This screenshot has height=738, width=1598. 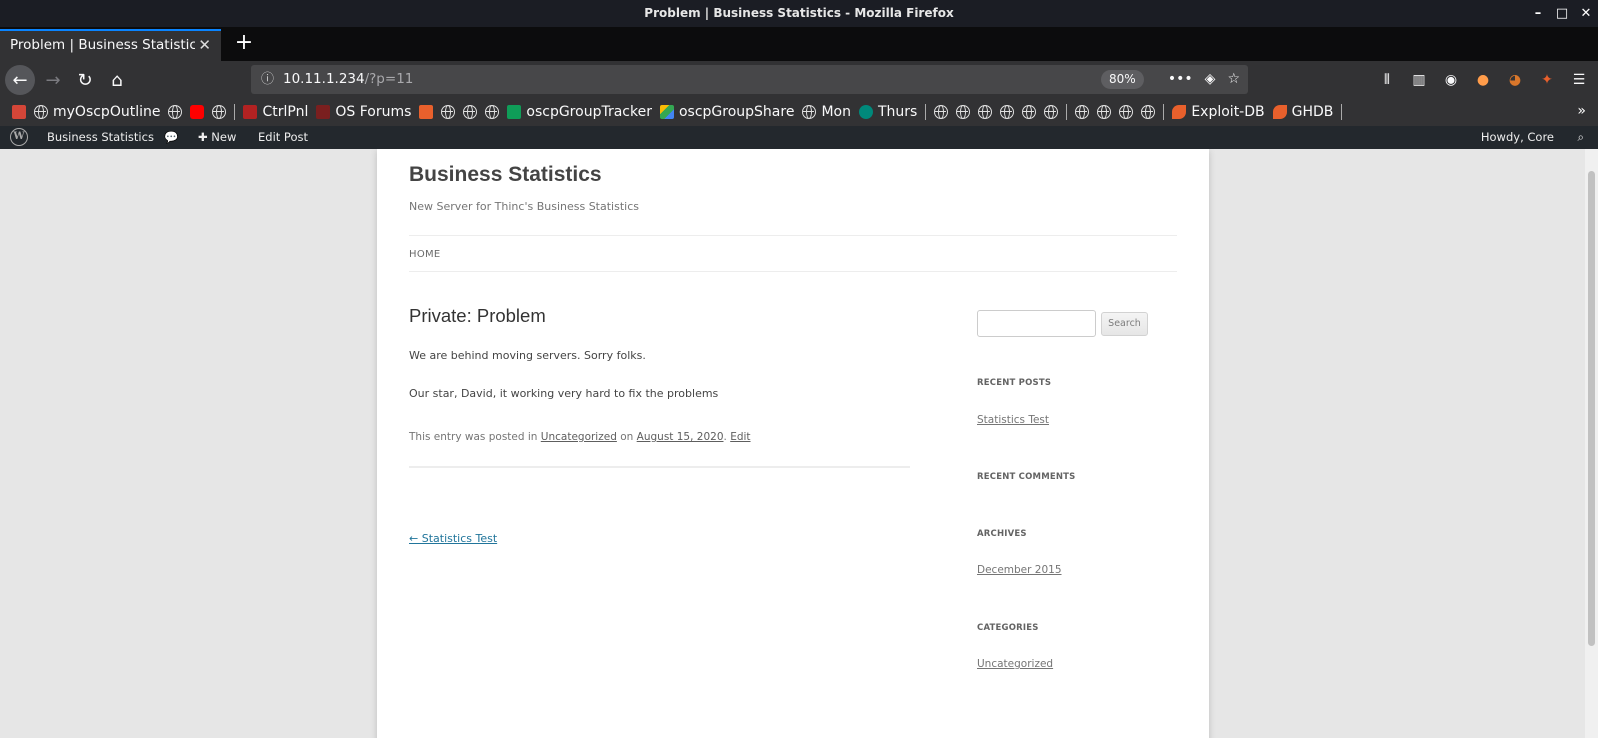 What do you see at coordinates (1122, 79) in the screenshot?
I see `zoom-indicator: 80%` at bounding box center [1122, 79].